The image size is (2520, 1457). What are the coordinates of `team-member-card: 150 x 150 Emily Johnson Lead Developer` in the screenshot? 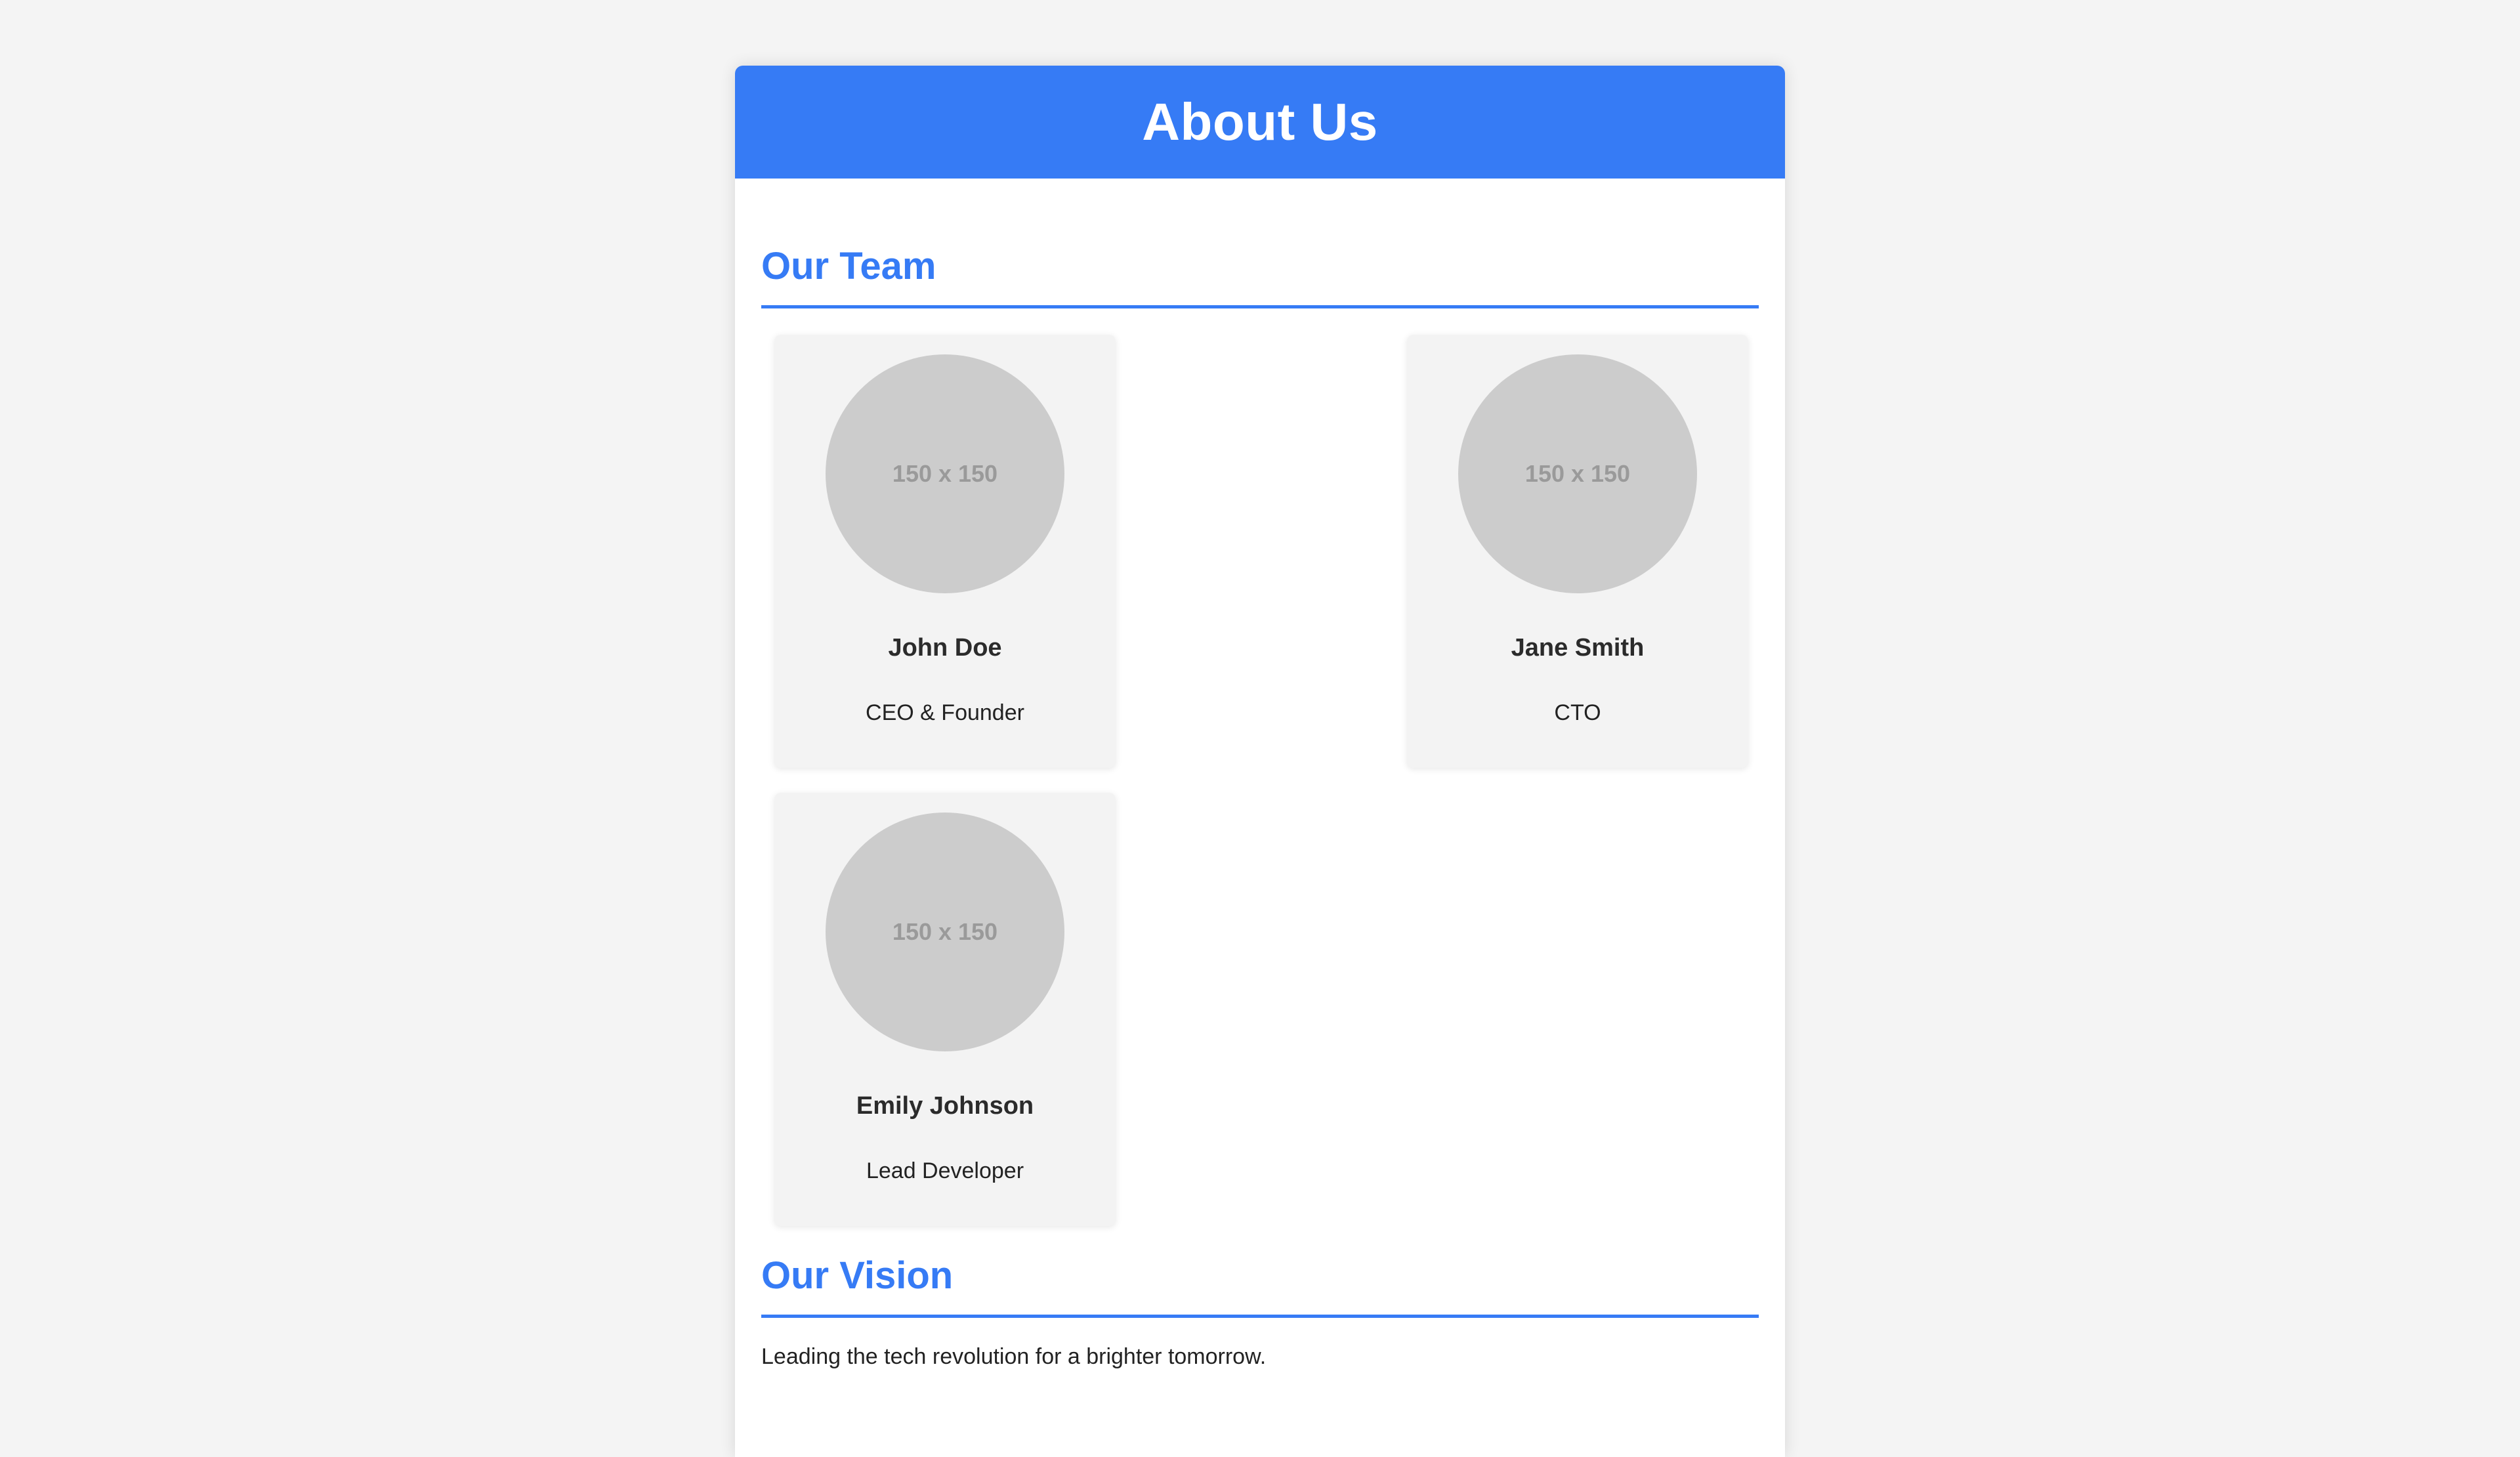 It's located at (945, 1009).